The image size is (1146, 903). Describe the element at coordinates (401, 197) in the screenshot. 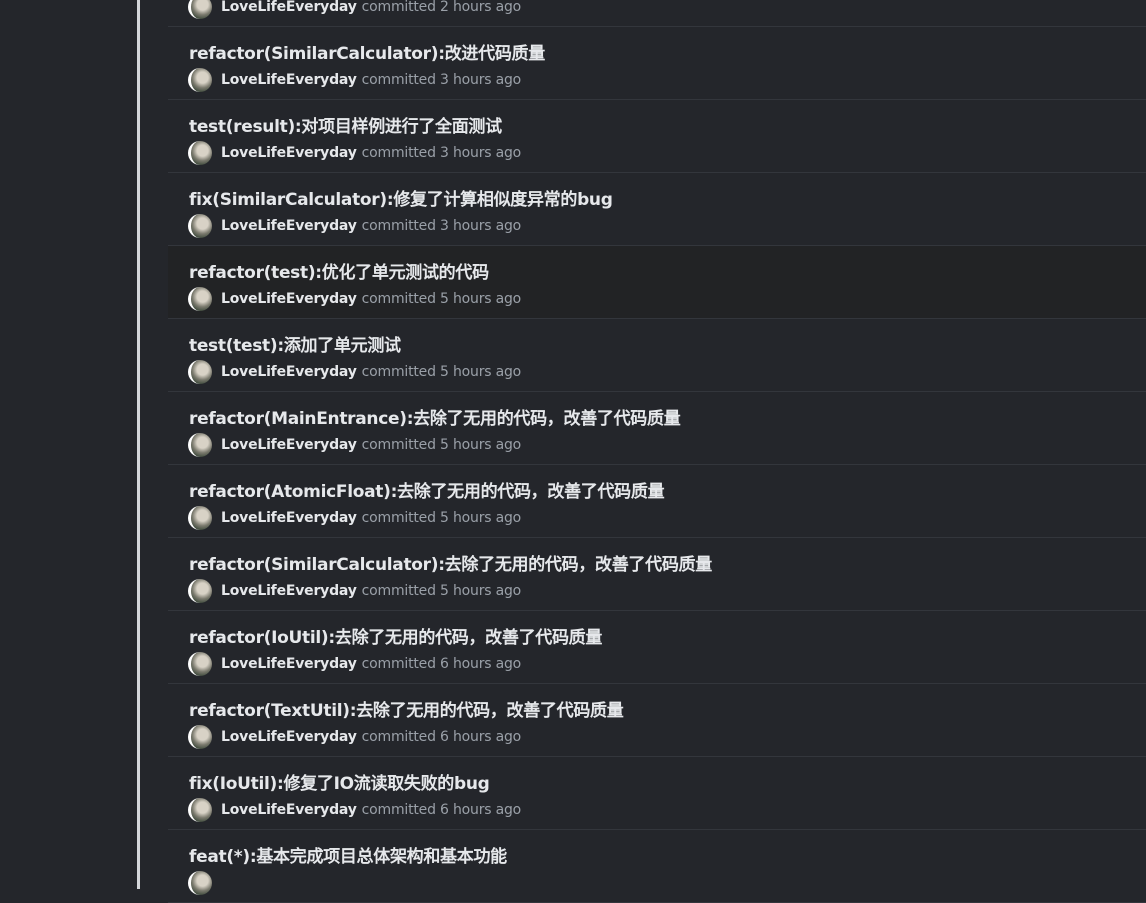

I see `commit-title-link: fix(SimilarCalculator):修复了计算相似度异常的bug` at that location.